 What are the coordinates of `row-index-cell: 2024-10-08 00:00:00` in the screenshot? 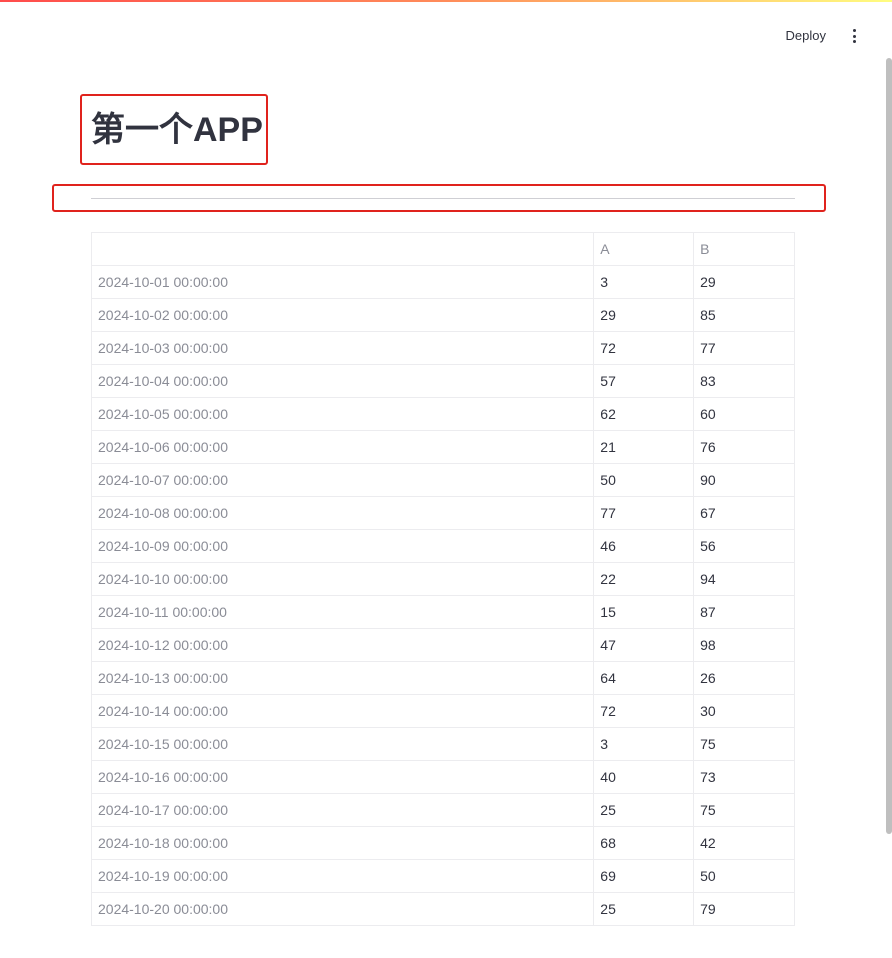 It's located at (342, 513).